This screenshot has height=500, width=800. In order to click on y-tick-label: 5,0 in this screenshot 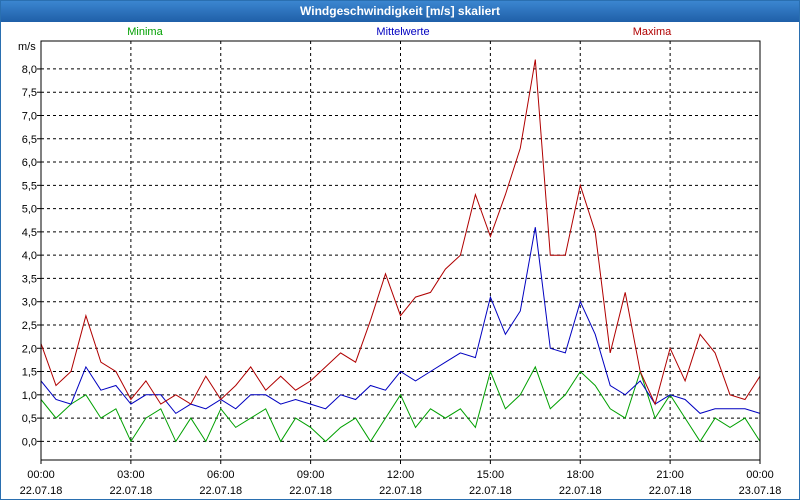, I will do `click(29, 210)`.